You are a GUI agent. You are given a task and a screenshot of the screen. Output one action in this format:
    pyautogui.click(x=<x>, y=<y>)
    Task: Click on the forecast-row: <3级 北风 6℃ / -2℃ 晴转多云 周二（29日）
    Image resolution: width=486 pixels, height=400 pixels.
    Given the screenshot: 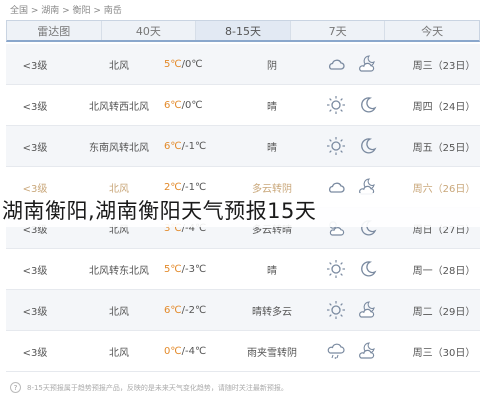 What is the action you would take?
    pyautogui.click(x=243, y=310)
    